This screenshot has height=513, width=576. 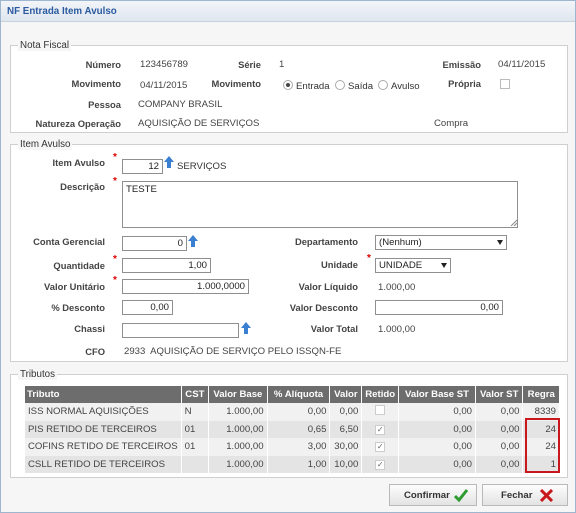 I want to click on chassi-input, so click(x=180, y=330).